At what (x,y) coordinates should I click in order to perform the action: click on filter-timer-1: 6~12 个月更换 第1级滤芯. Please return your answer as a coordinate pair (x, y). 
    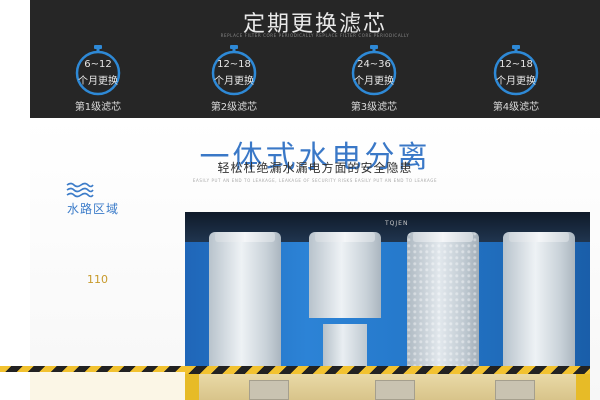
    Looking at the image, I should click on (98, 80).